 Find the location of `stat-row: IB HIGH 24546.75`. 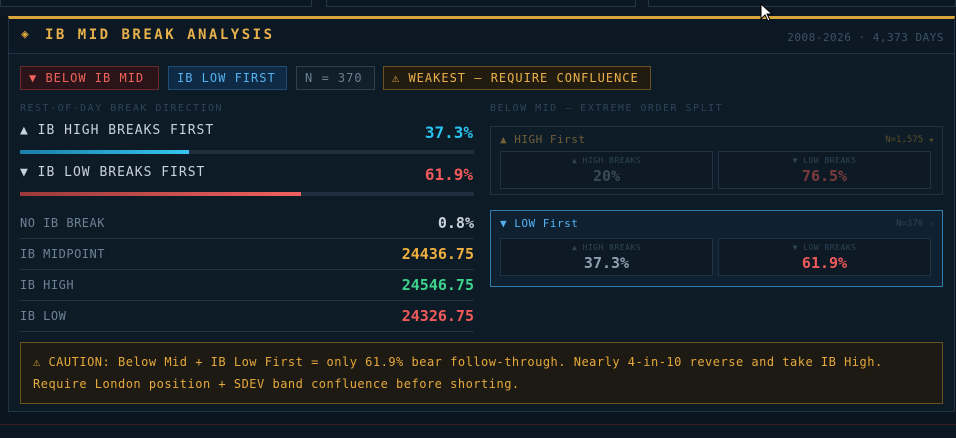

stat-row: IB HIGH 24546.75 is located at coordinates (247, 285).